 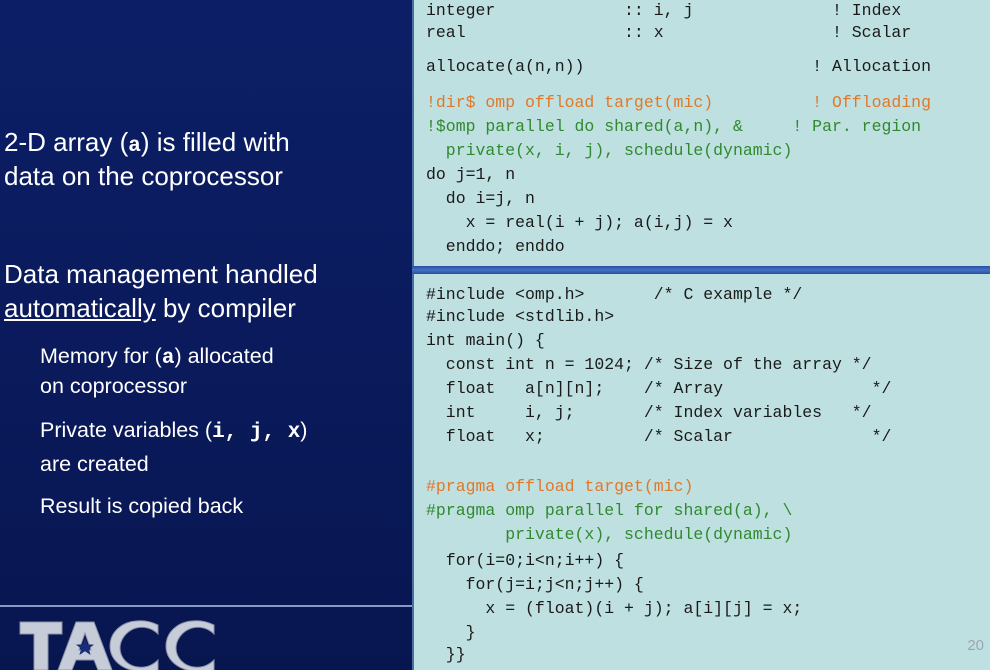 What do you see at coordinates (525, 560) in the screenshot?
I see `code-line: for(i=0;i<n;i++) {` at bounding box center [525, 560].